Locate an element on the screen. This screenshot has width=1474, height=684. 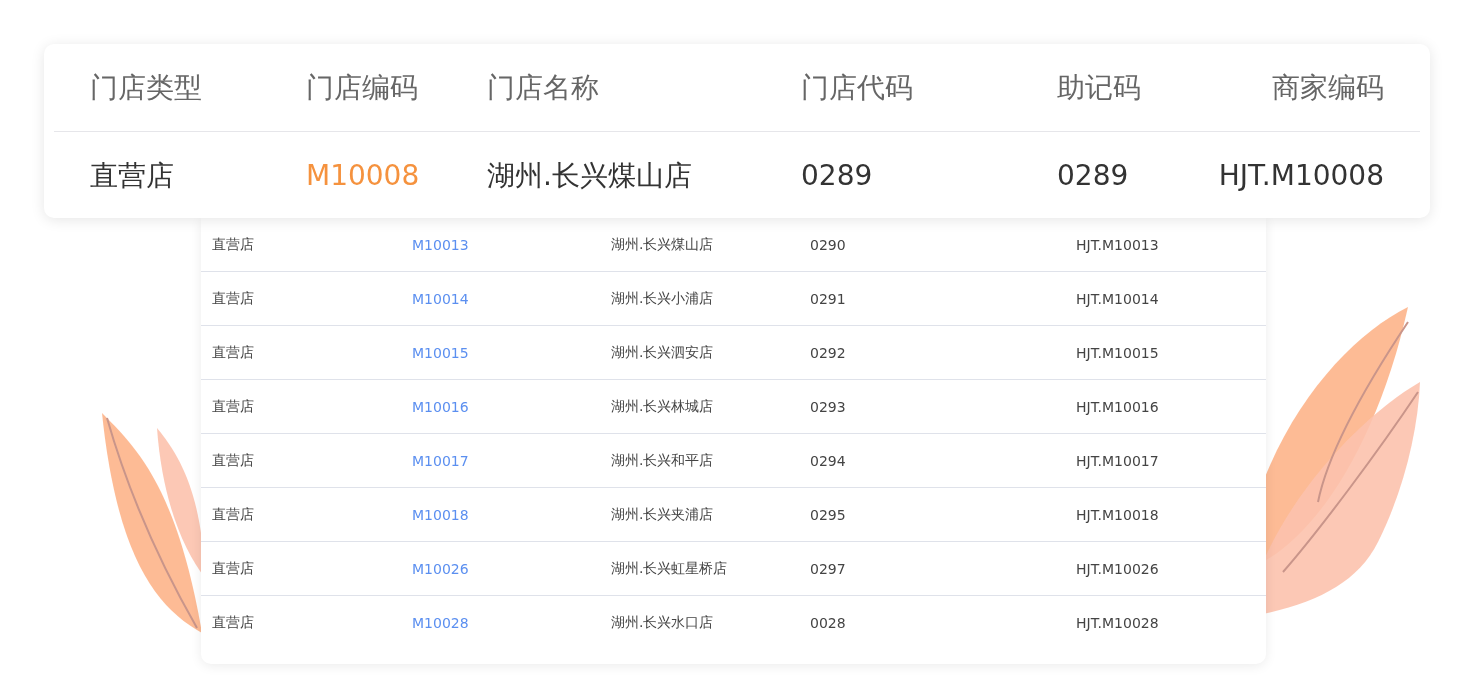
column-header: 门店类型 is located at coordinates (146, 87).